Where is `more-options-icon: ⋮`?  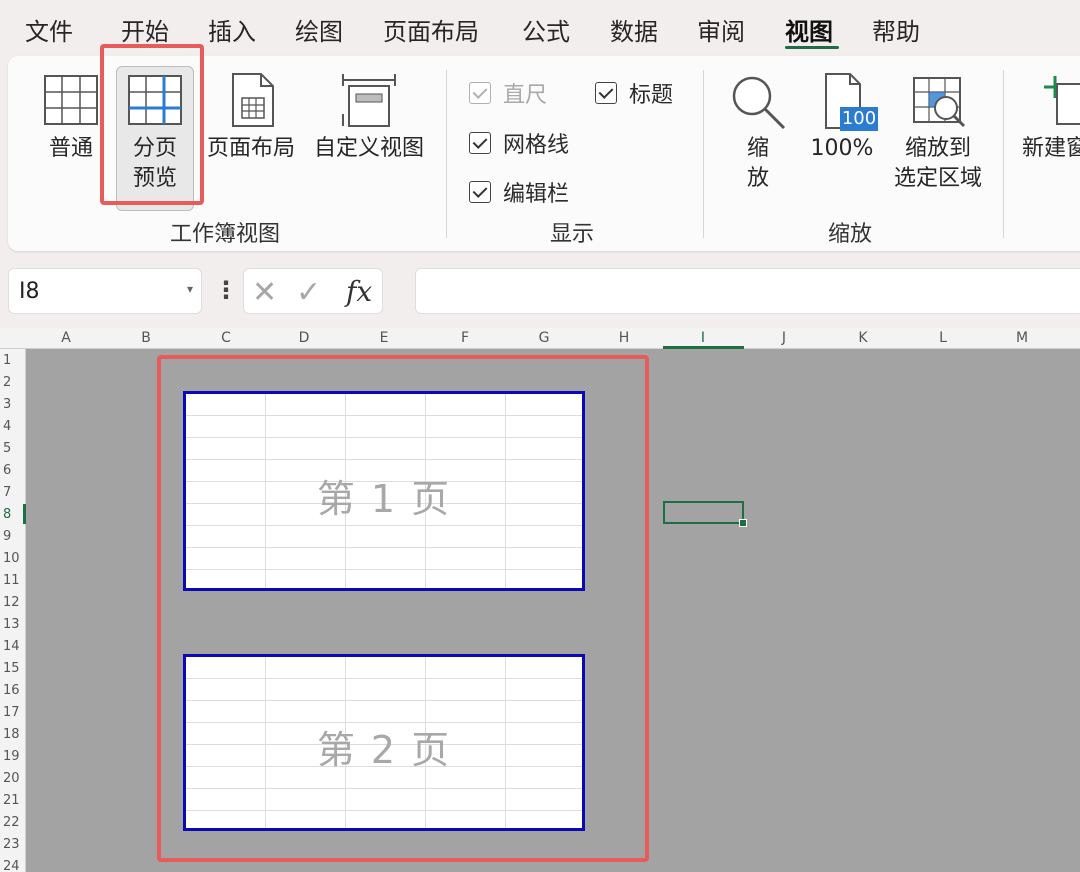 more-options-icon: ⋮ is located at coordinates (226, 290).